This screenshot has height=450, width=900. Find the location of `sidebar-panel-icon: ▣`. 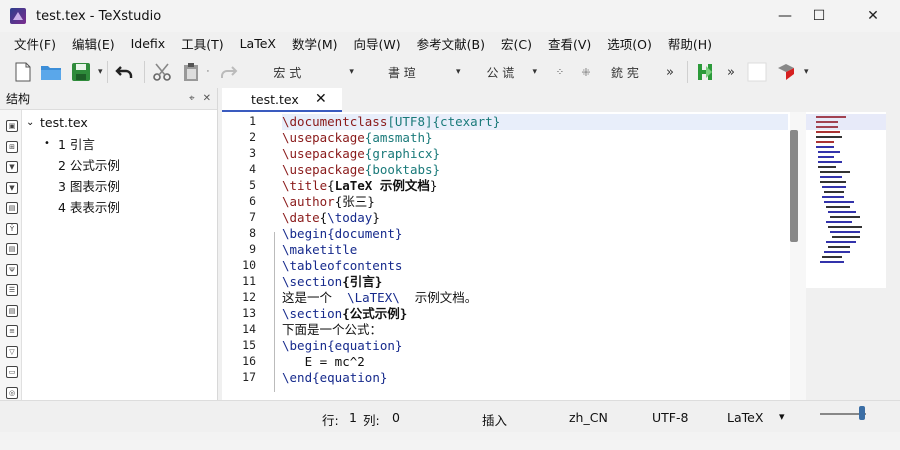

sidebar-panel-icon: ▣ is located at coordinates (12, 126).